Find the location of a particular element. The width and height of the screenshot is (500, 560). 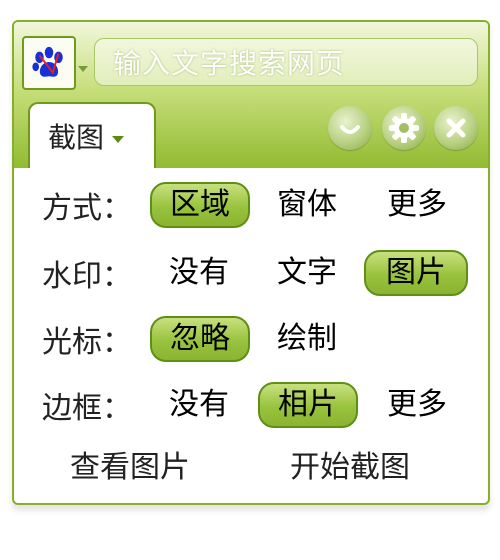

gear-icon is located at coordinates (404, 128).